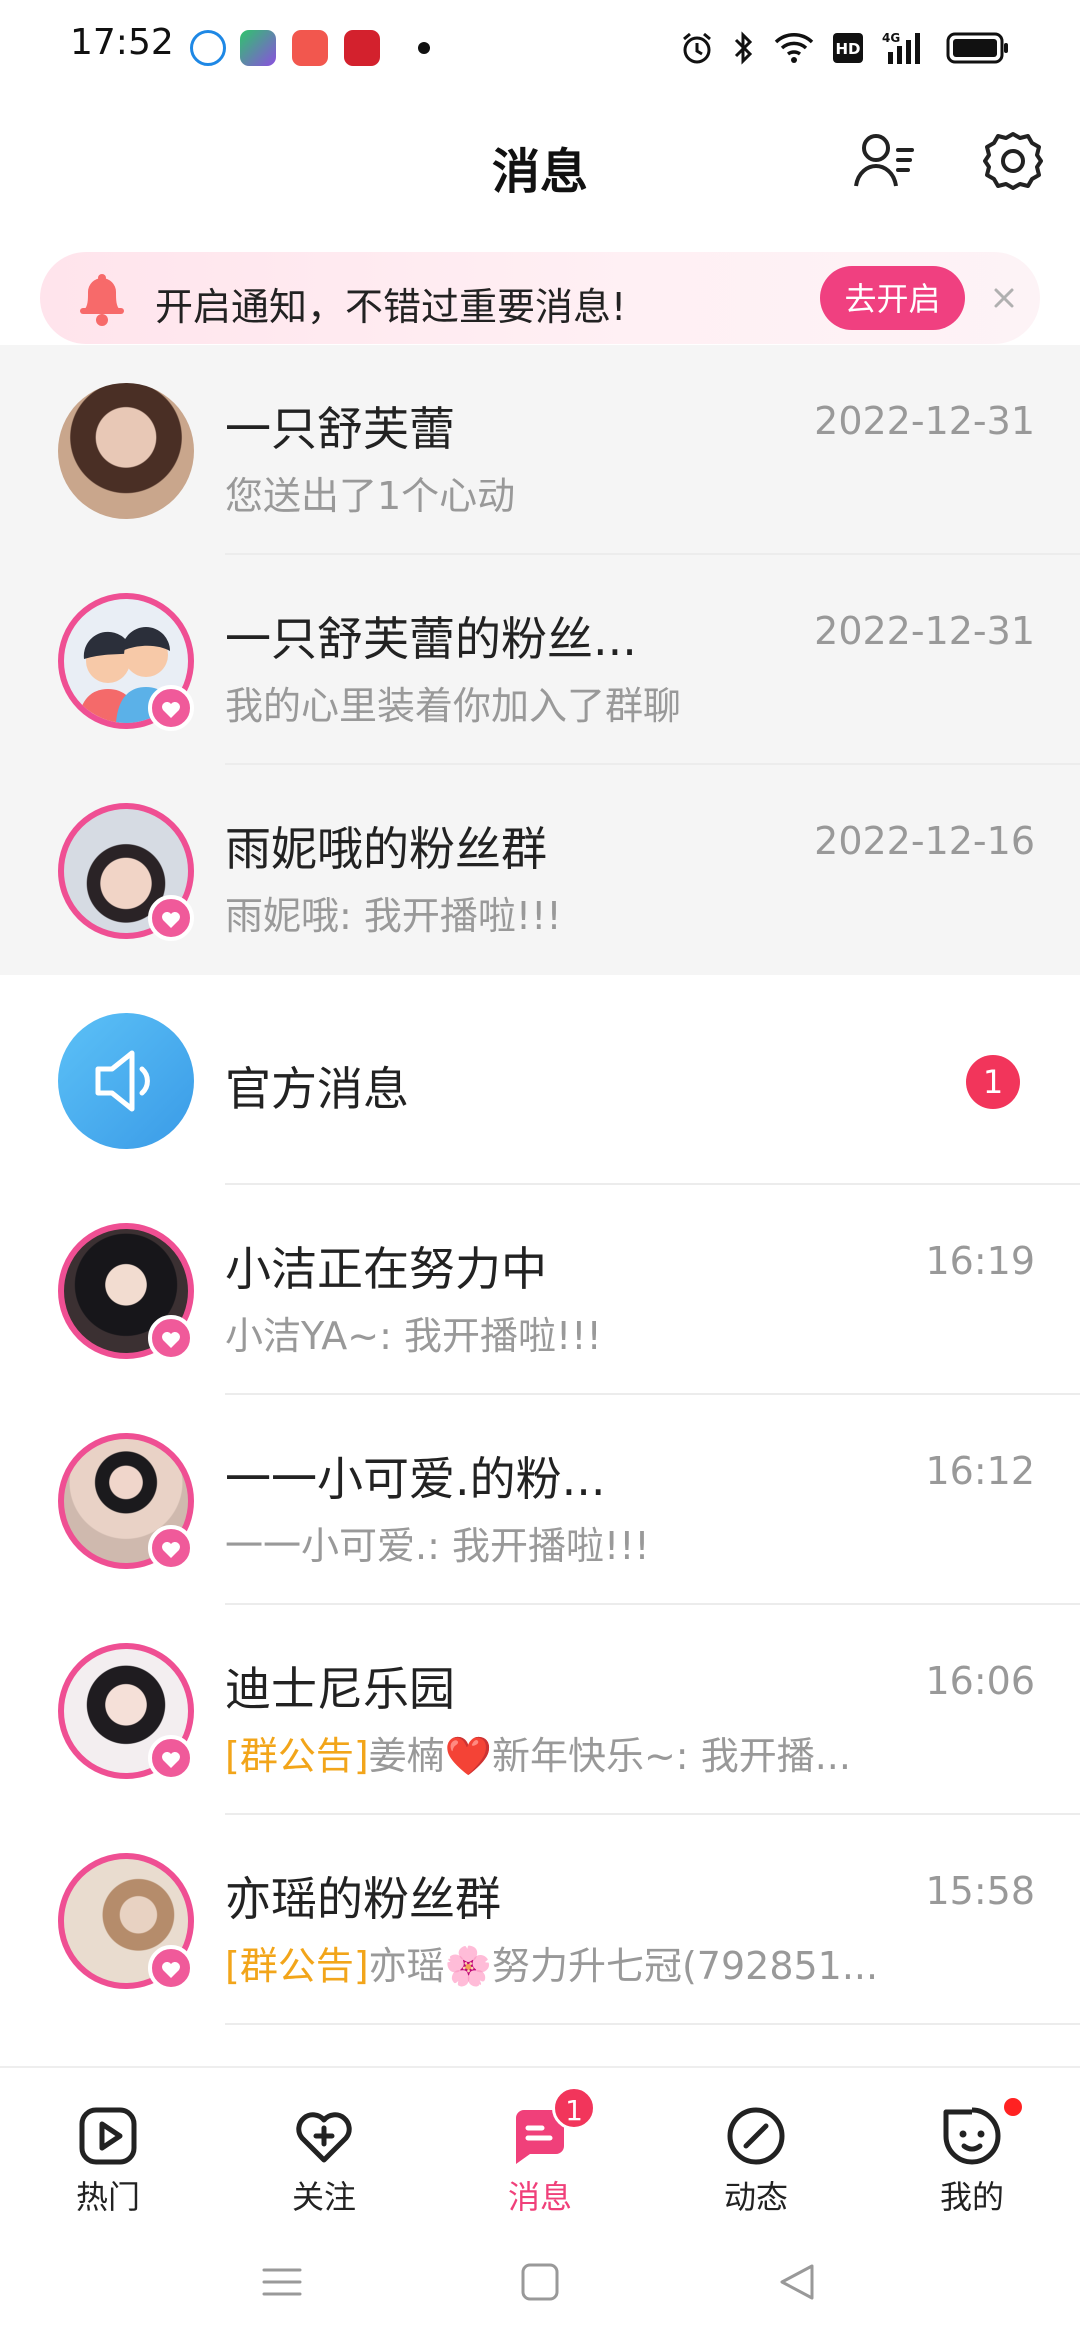 Image resolution: width=1080 pixels, height=2340 pixels. I want to click on conversation-preview: 小洁YA~: 我开播啦!!!, so click(413, 1336).